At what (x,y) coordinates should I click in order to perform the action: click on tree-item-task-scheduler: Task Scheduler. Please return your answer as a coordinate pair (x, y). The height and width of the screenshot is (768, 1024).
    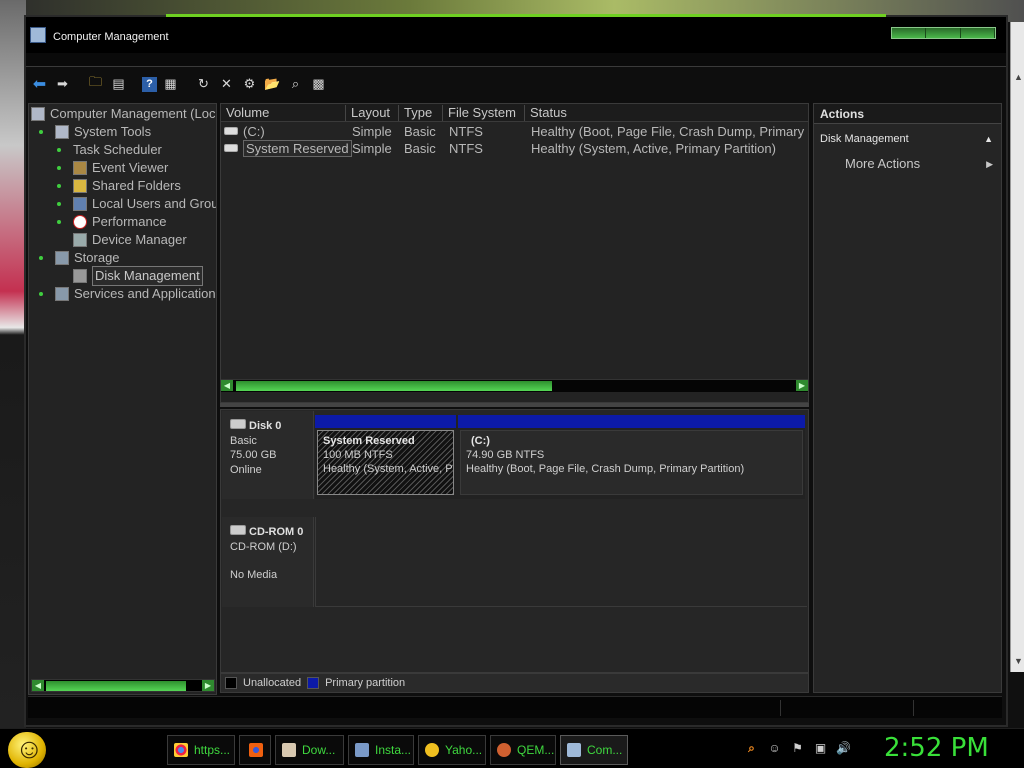
    Looking at the image, I should click on (109, 150).